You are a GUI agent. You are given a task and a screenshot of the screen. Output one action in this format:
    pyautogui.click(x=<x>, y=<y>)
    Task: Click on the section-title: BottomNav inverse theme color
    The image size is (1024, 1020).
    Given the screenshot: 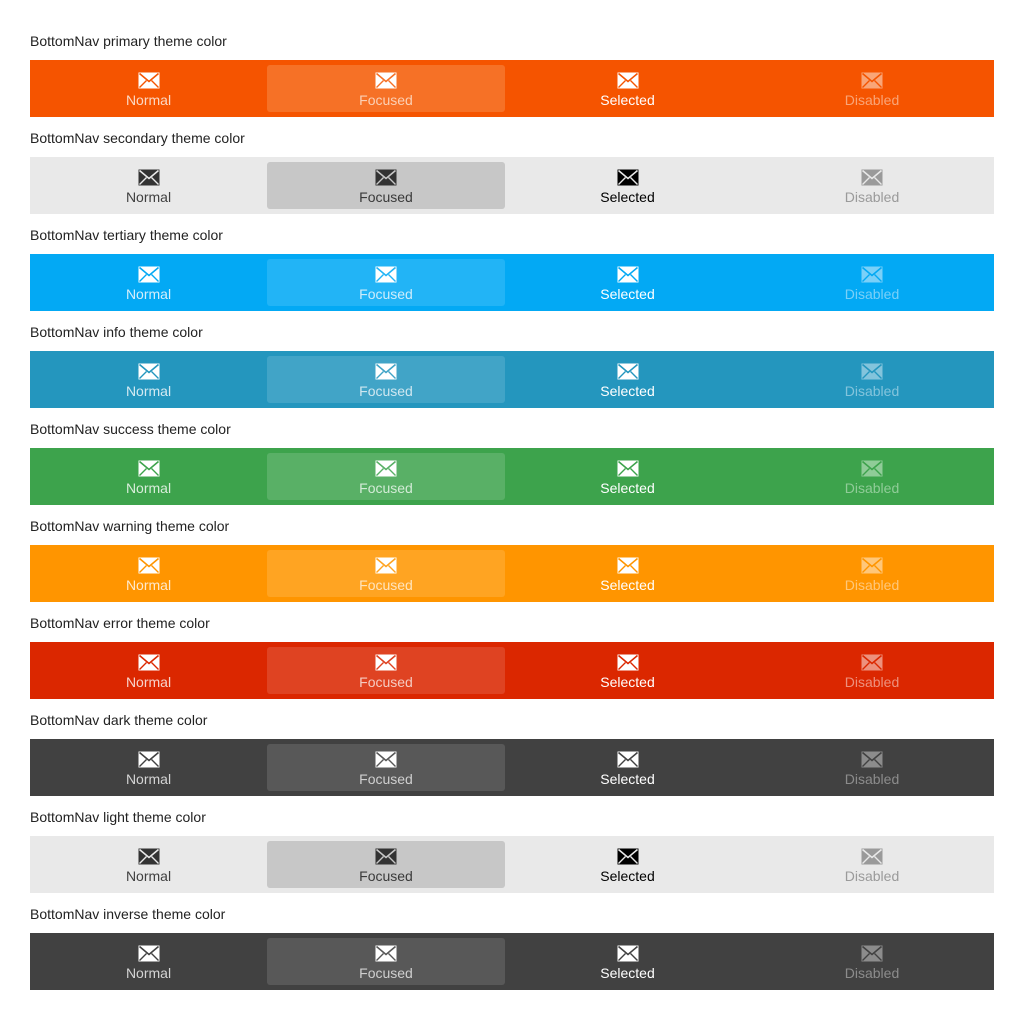 What is the action you would take?
    pyautogui.click(x=128, y=914)
    